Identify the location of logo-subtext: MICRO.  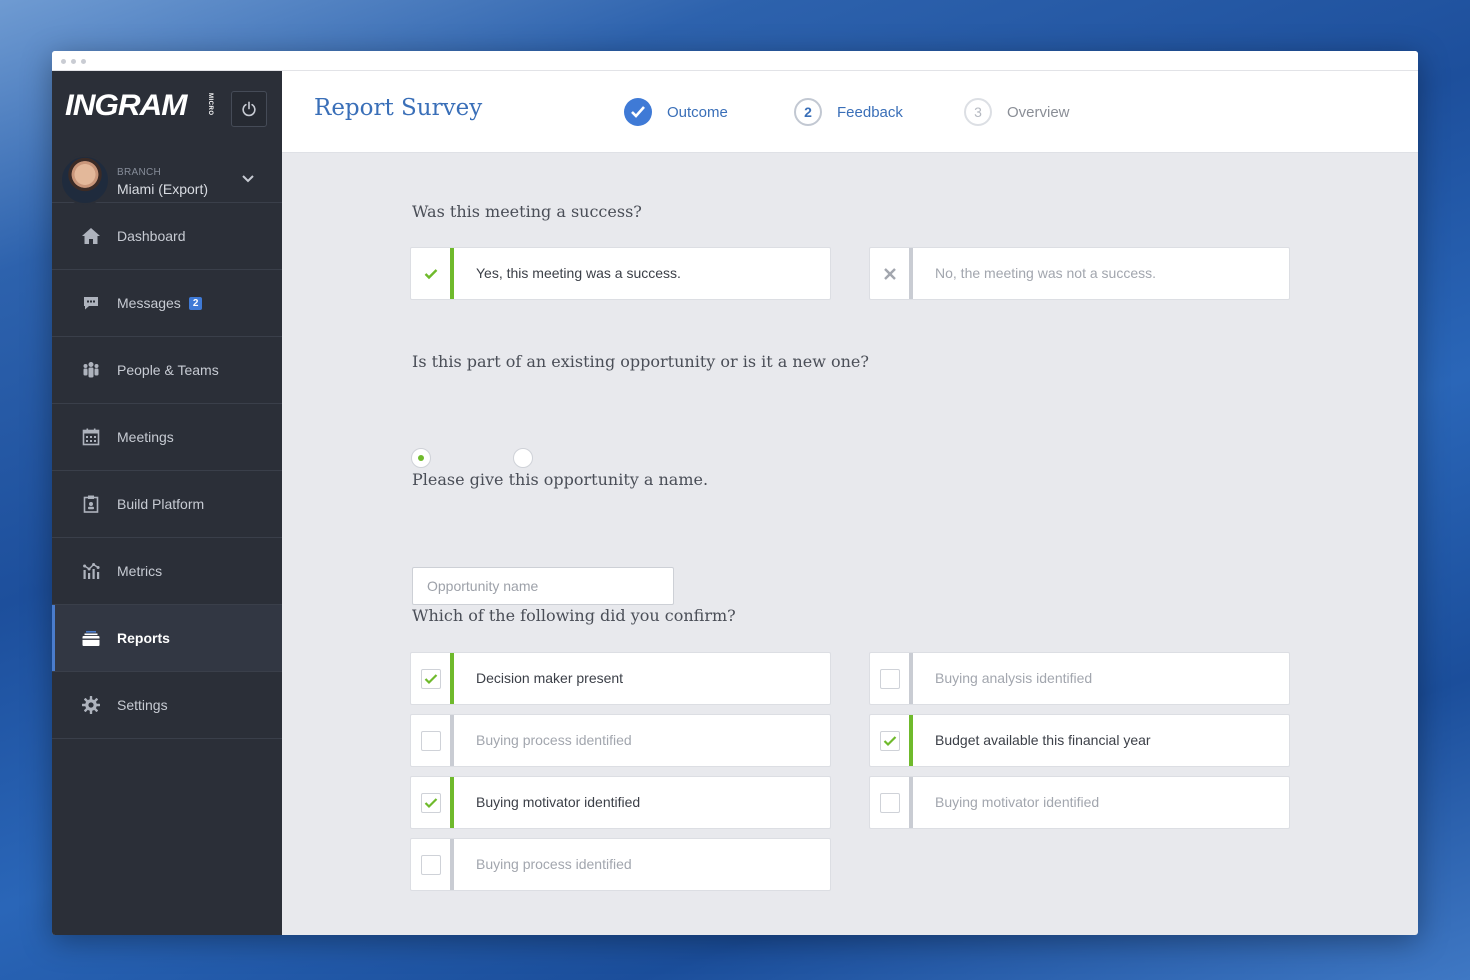
(210, 104).